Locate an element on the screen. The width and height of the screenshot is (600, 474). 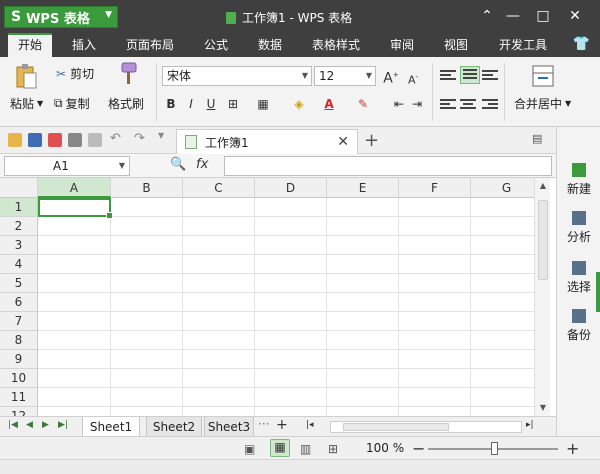
app-menu-button: S WPS 表格 ▼ is located at coordinates (61, 17).